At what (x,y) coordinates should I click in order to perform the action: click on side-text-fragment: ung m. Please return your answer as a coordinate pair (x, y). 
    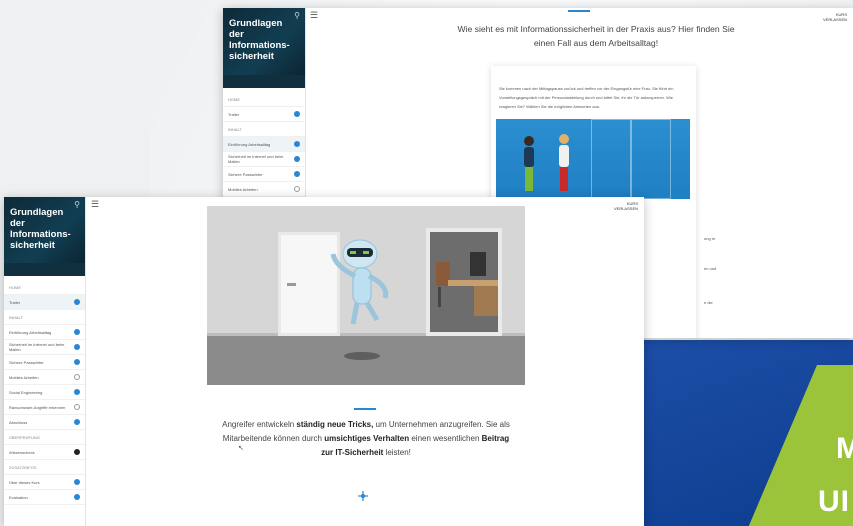
    Looking at the image, I should click on (710, 238).